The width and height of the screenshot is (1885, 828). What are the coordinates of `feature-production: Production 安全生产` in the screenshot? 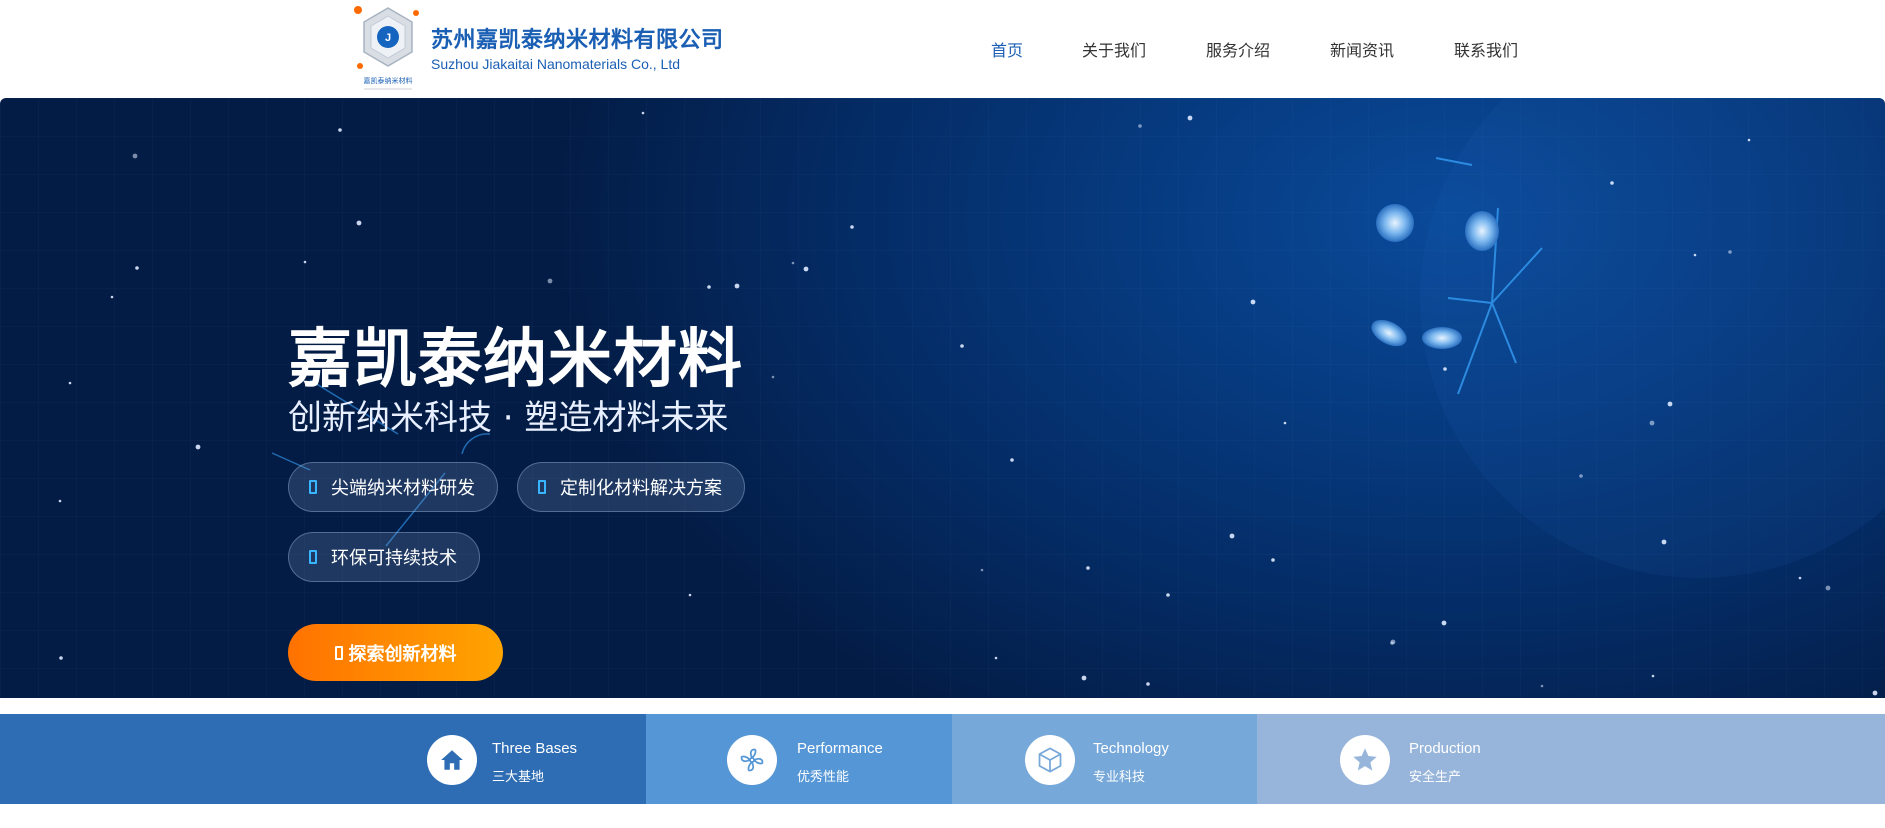 It's located at (1571, 759).